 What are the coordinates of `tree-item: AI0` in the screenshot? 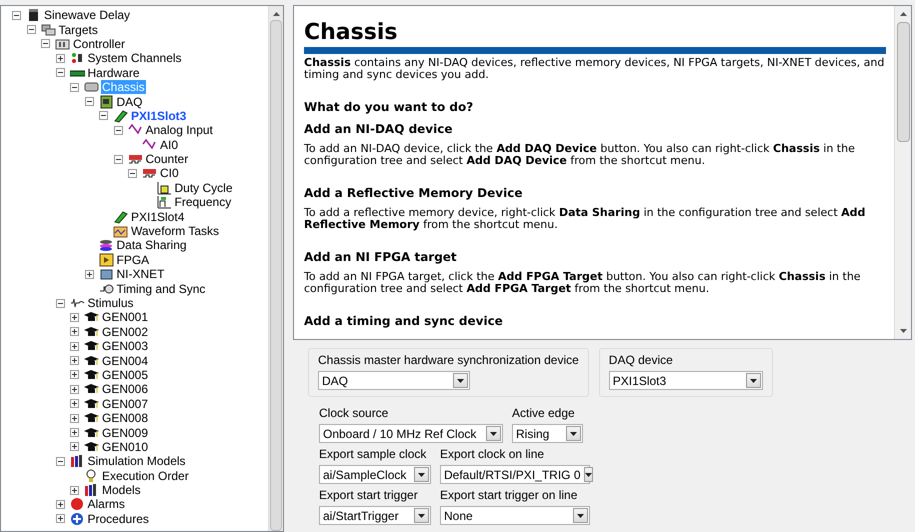 It's located at (169, 145).